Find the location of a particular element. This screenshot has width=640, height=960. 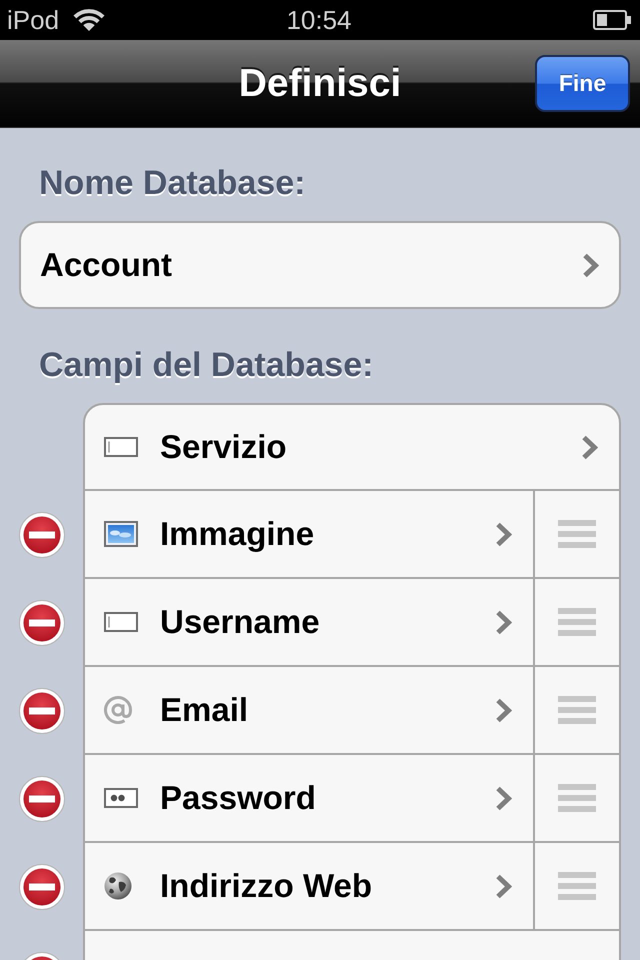

nav-title: Definisci is located at coordinates (320, 83).